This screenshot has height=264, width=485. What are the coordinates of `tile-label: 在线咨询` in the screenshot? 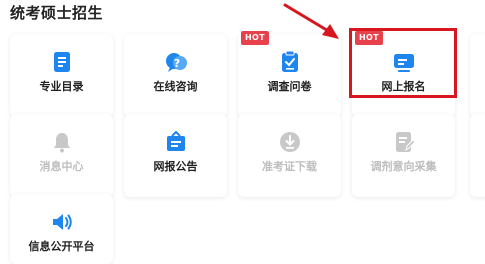 It's located at (175, 86).